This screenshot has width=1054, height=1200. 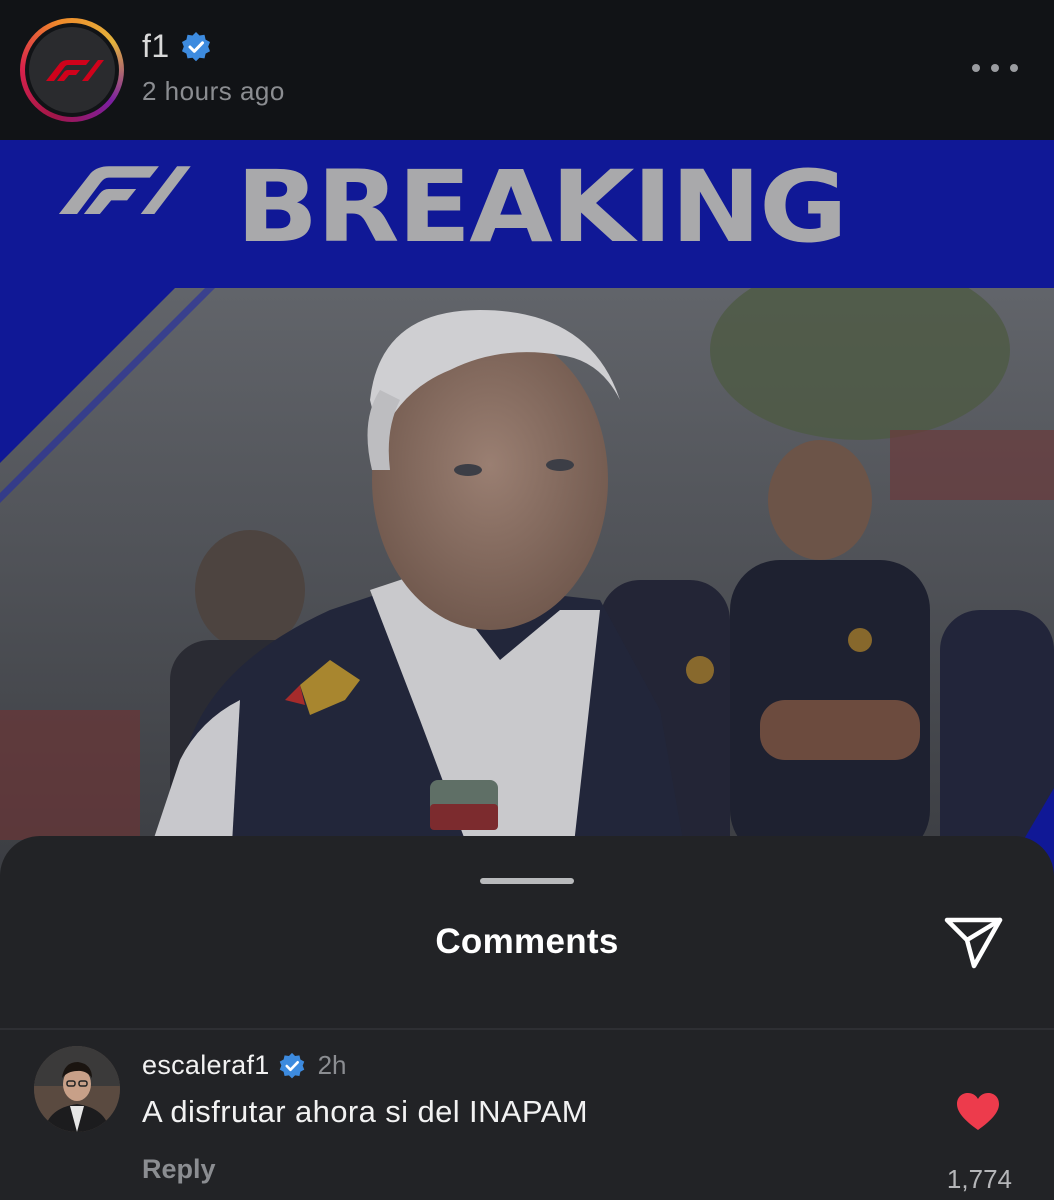 I want to click on comments-title: Comments, so click(x=527, y=941).